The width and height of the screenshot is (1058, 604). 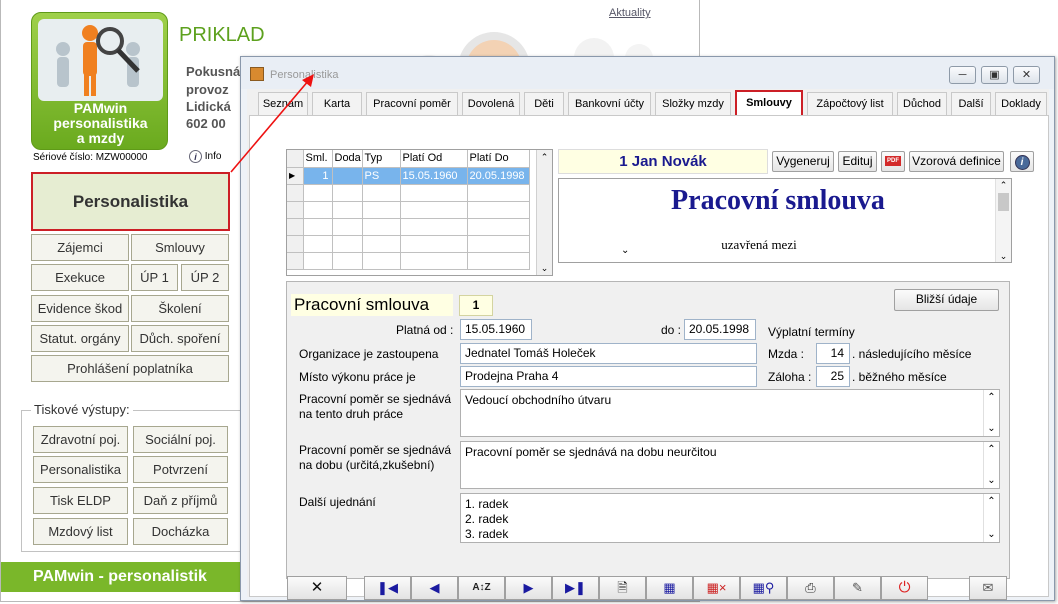 What do you see at coordinates (347, 176) in the screenshot?
I see `grid-cell` at bounding box center [347, 176].